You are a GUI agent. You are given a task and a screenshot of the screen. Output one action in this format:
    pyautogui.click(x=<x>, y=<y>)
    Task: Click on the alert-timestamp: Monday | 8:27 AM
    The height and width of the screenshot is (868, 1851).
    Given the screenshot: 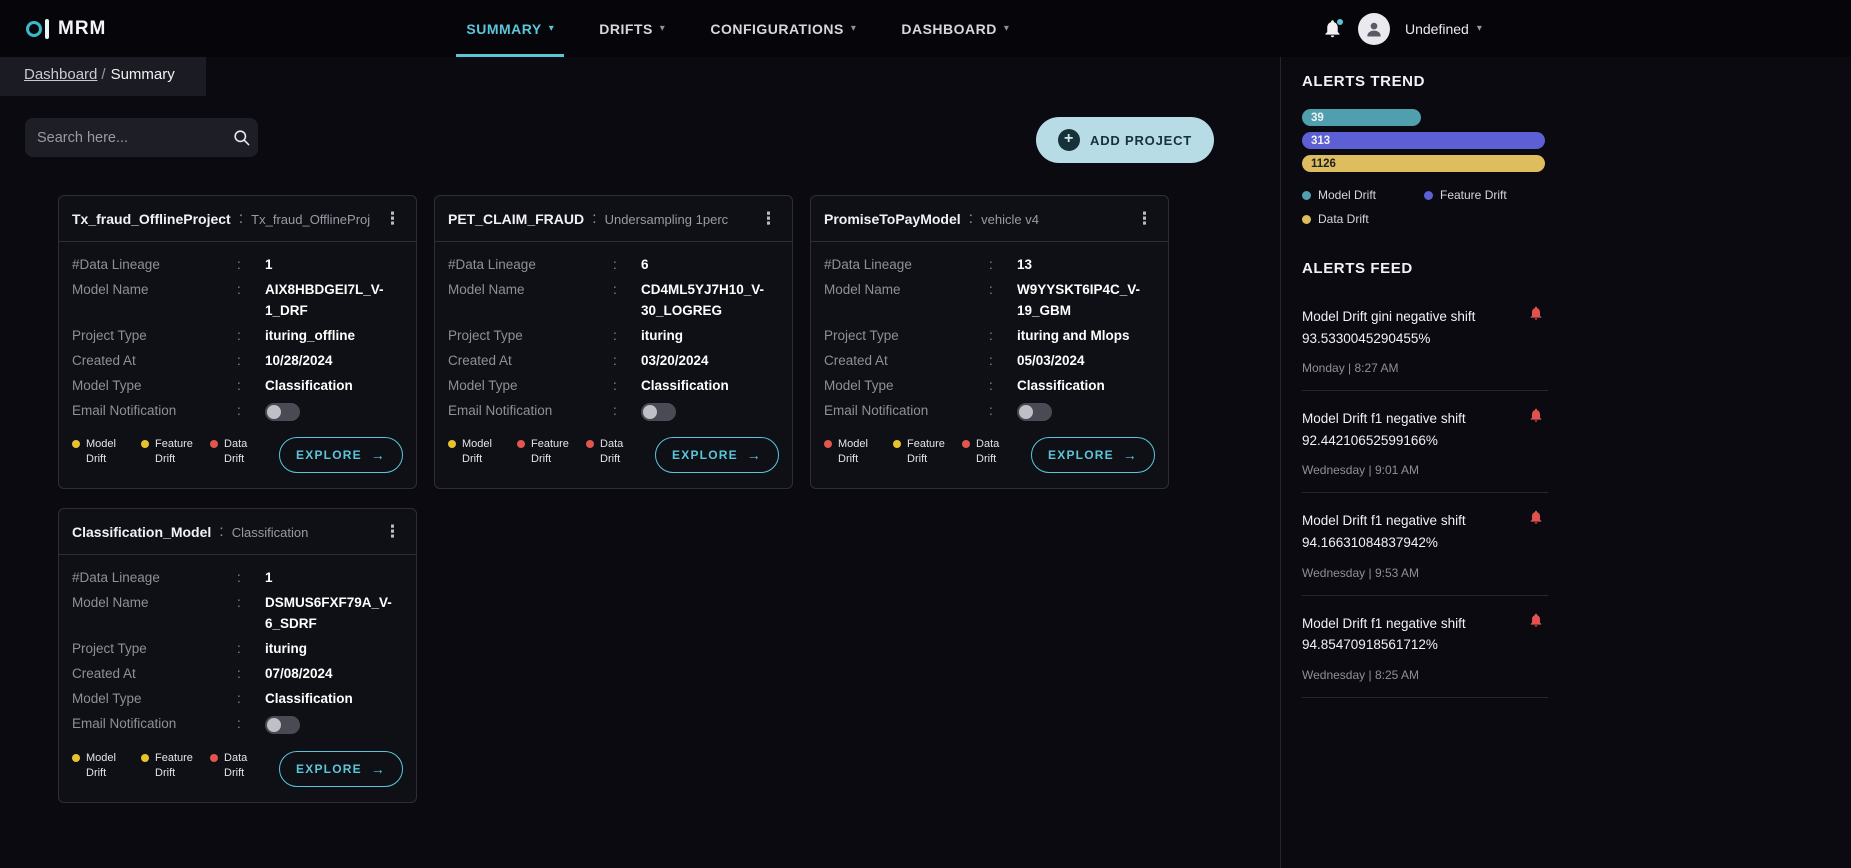 What is the action you would take?
    pyautogui.click(x=1350, y=368)
    